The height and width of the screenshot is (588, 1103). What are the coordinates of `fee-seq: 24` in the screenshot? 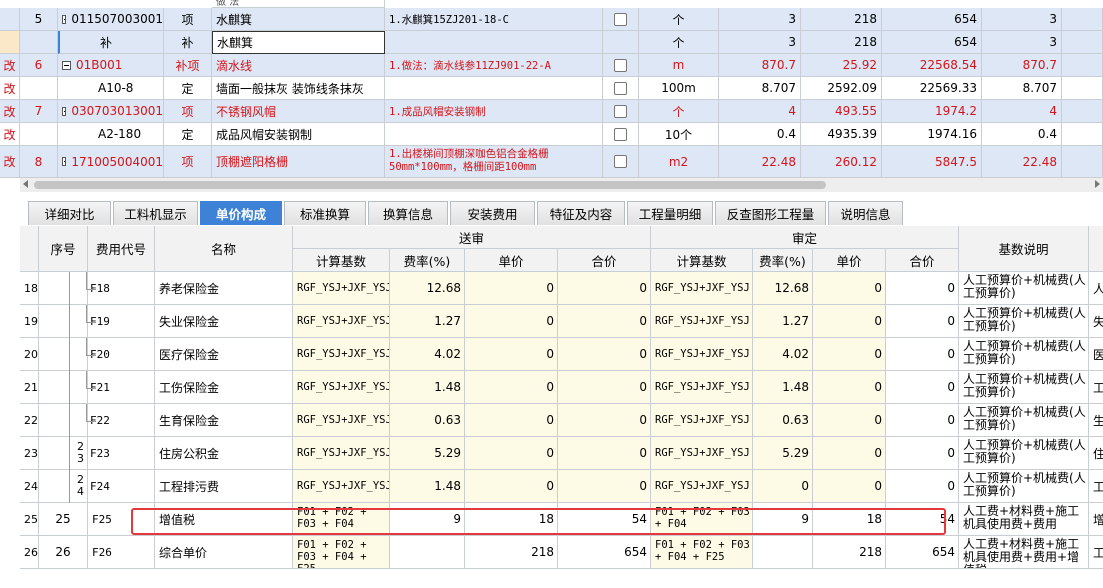 It's located at (63, 486).